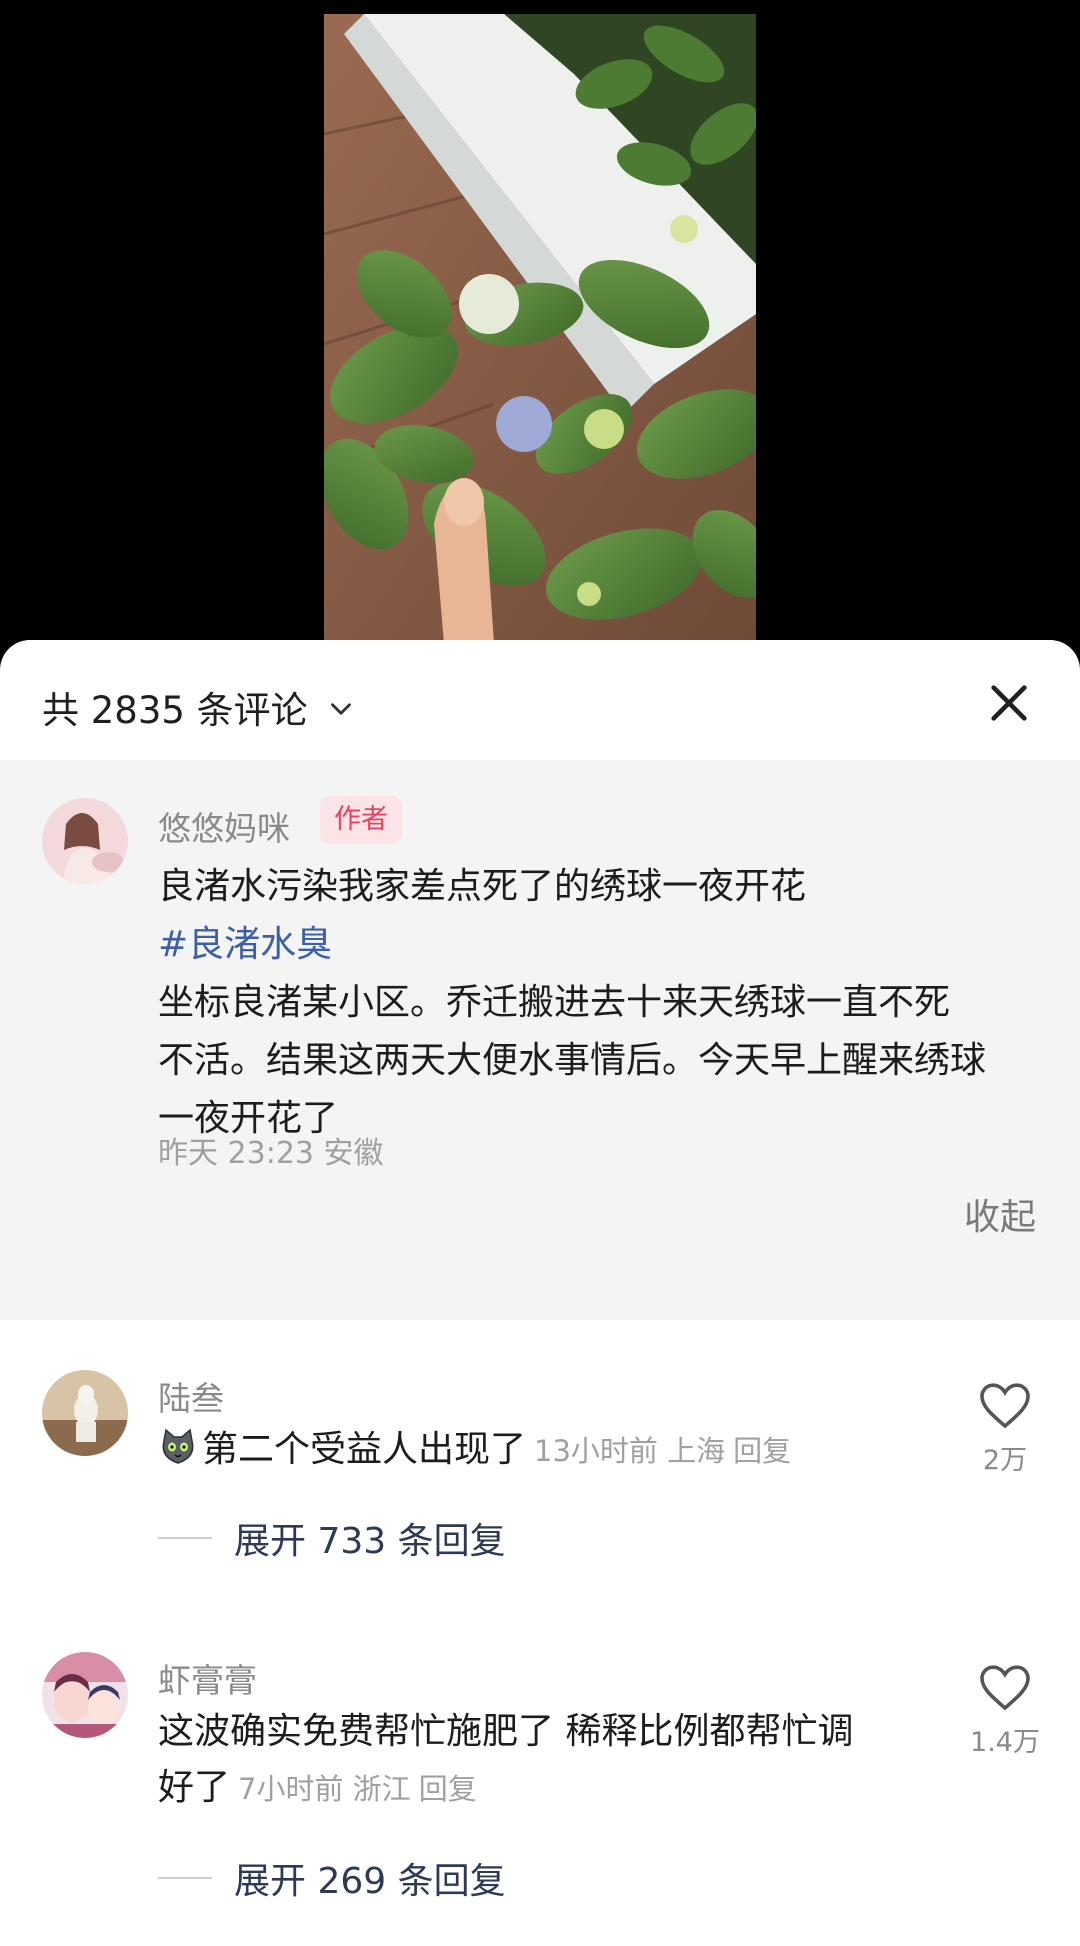 This screenshot has width=1080, height=1946. I want to click on comment-username: 陆叁, so click(191, 1396).